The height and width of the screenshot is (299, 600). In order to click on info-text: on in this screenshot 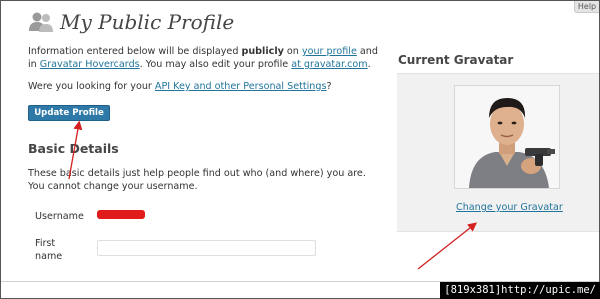, I will do `click(292, 51)`.